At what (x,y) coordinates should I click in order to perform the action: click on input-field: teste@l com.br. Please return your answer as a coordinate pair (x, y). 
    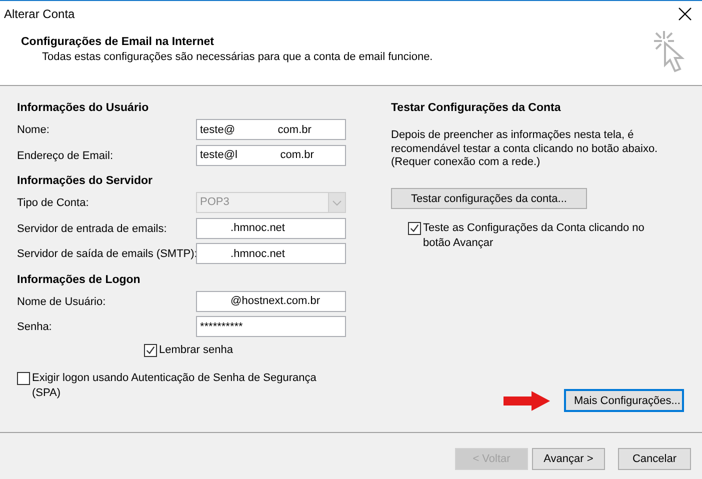
    Looking at the image, I should click on (271, 155).